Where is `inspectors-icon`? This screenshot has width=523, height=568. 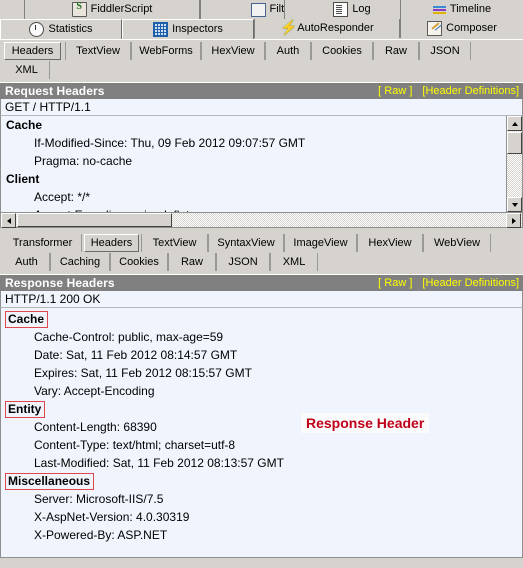
inspectors-icon is located at coordinates (161, 29).